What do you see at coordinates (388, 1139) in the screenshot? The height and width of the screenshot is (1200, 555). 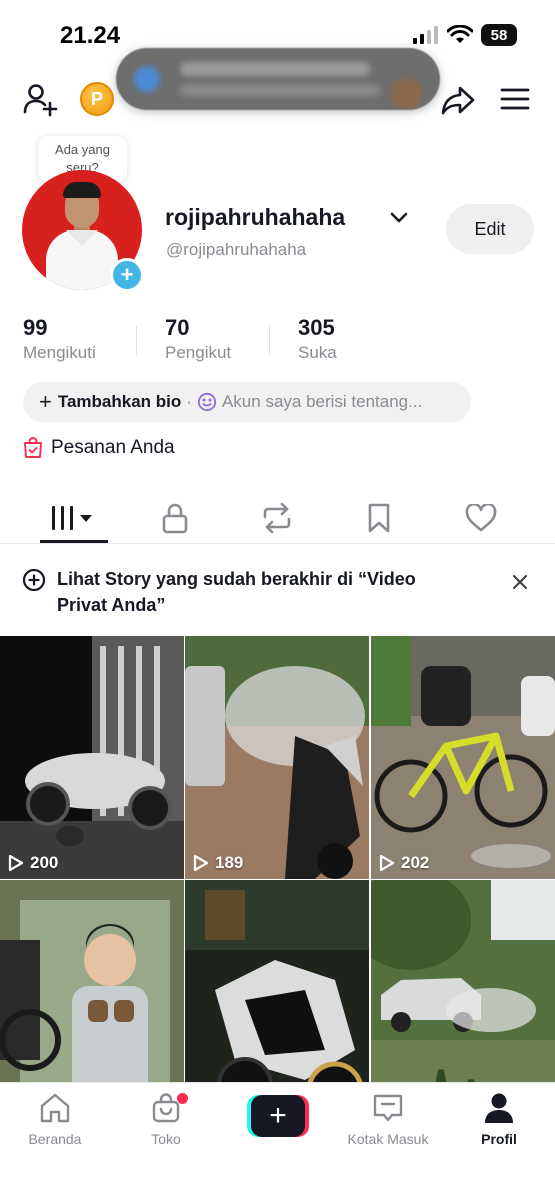 I see `nav-inbox-label: Kotak Masuk` at bounding box center [388, 1139].